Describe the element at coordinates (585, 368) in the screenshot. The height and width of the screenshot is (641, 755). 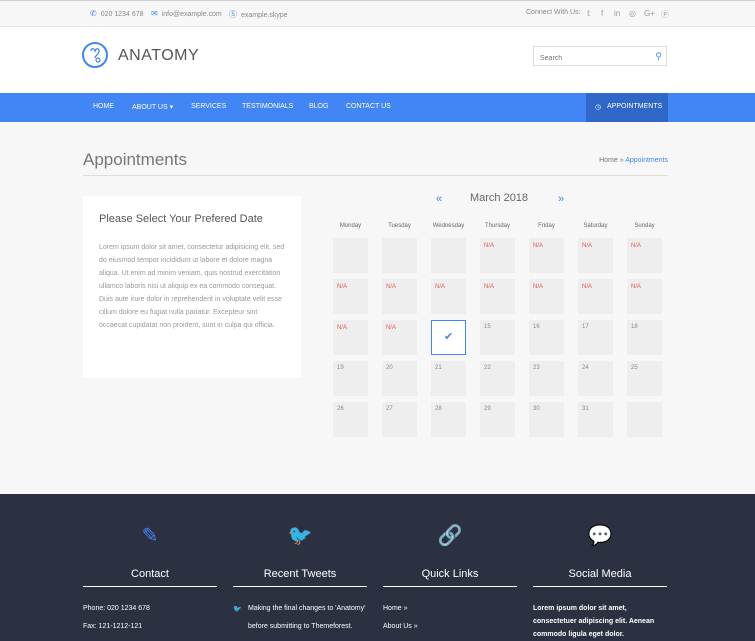
I see `day-number: 24` at that location.